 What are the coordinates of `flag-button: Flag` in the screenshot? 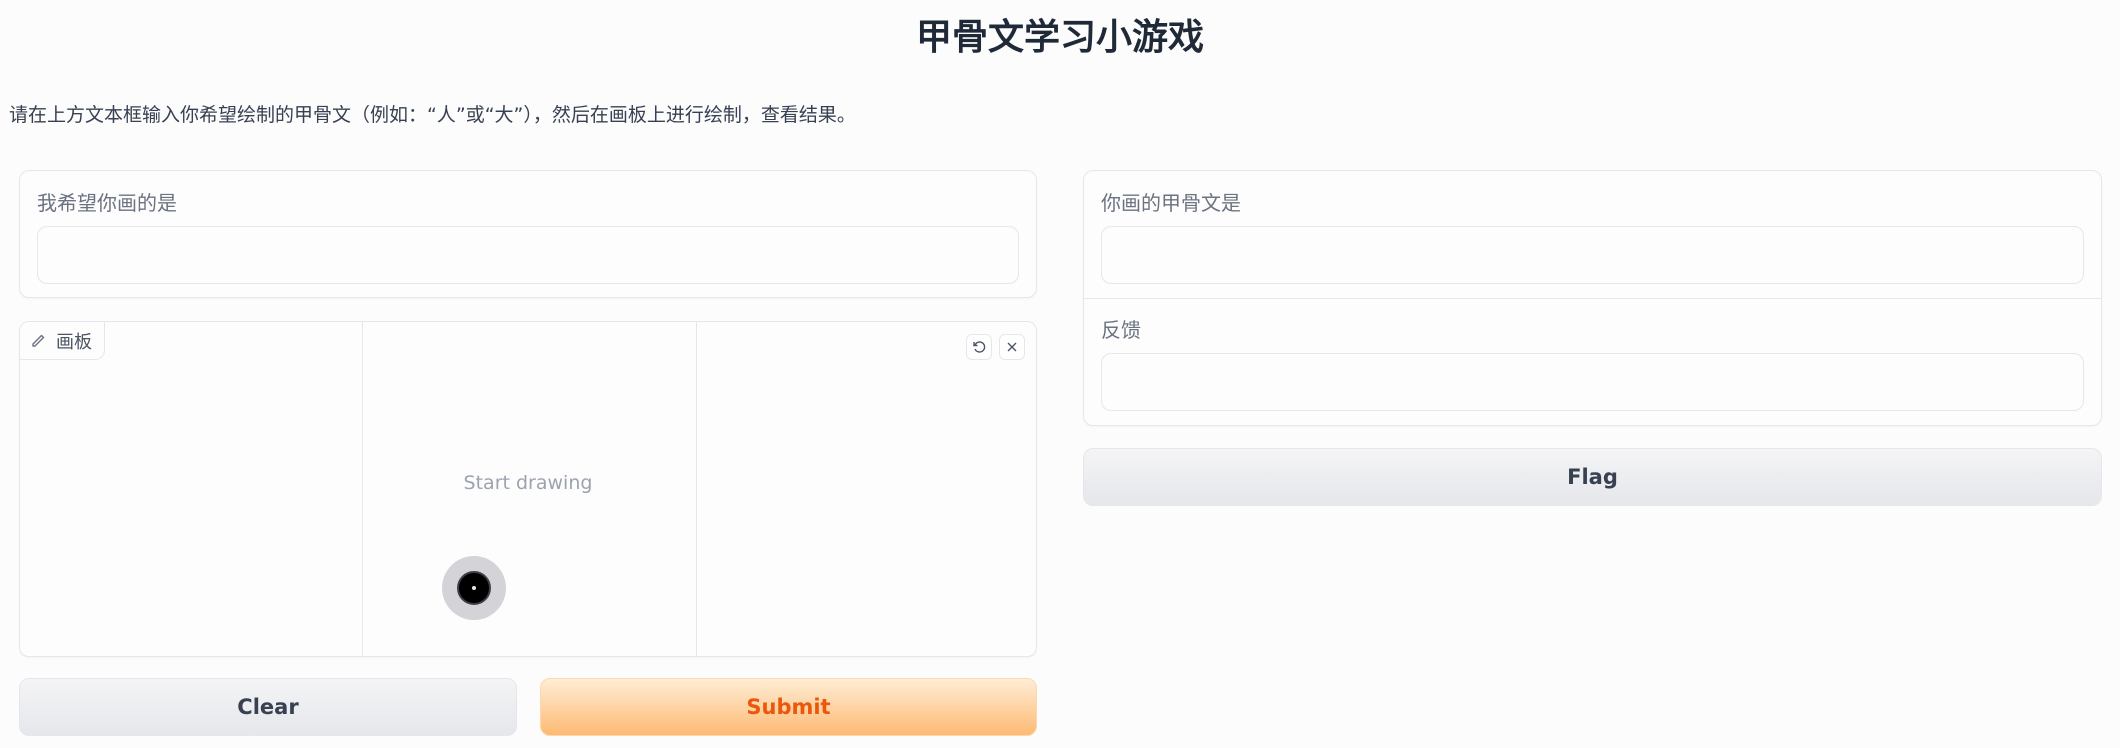 It's located at (1592, 477).